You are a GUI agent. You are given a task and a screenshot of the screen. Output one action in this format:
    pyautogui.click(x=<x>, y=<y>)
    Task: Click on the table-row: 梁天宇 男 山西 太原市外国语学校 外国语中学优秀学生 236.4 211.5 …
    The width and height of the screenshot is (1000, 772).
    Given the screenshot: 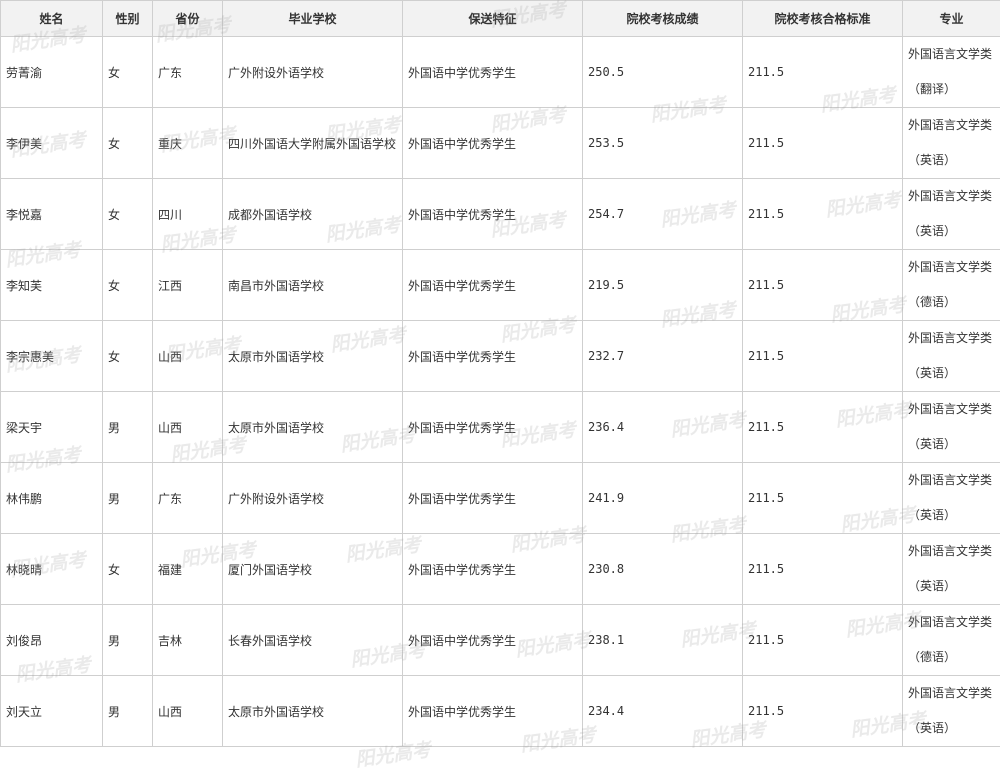 What is the action you would take?
    pyautogui.click(x=500, y=427)
    